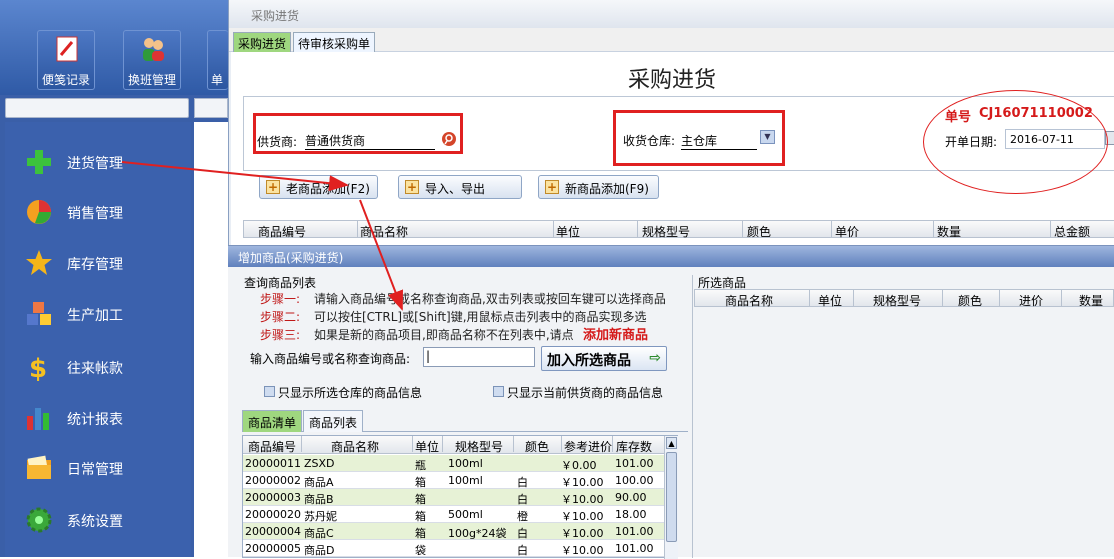  What do you see at coordinates (588, 447) in the screenshot?
I see `header-cell: 参考进价` at bounding box center [588, 447].